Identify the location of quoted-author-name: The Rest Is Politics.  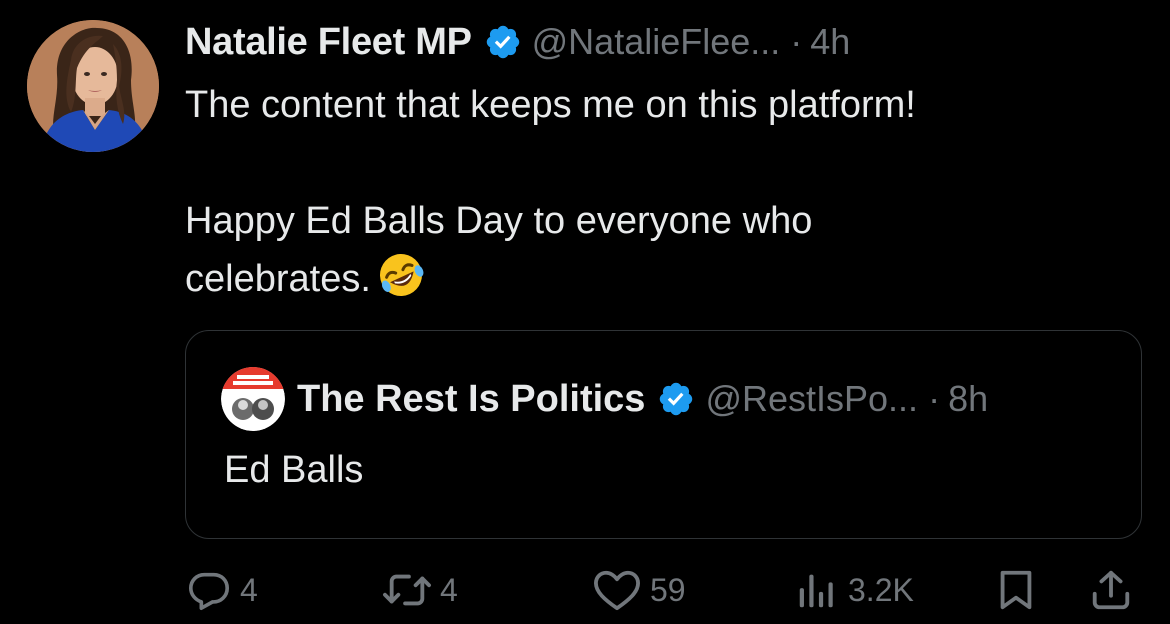
(471, 399).